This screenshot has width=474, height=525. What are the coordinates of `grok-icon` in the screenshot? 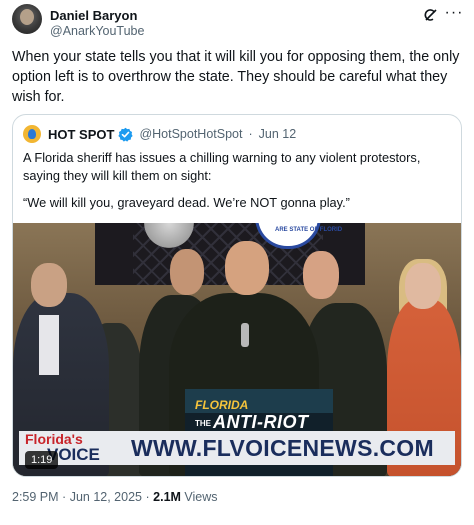 It's located at (431, 15).